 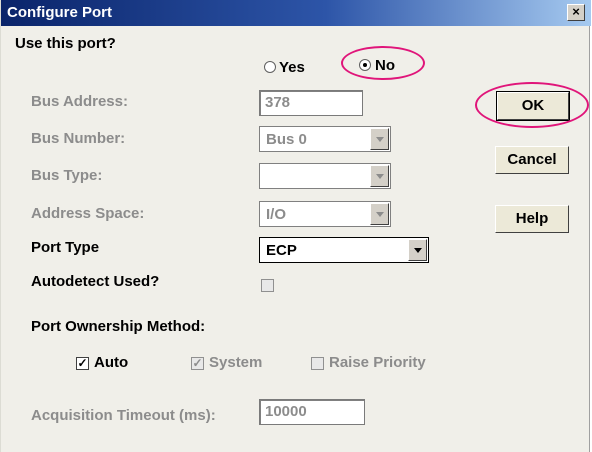 What do you see at coordinates (344, 250) in the screenshot?
I see `port-type-dropdown: ECP` at bounding box center [344, 250].